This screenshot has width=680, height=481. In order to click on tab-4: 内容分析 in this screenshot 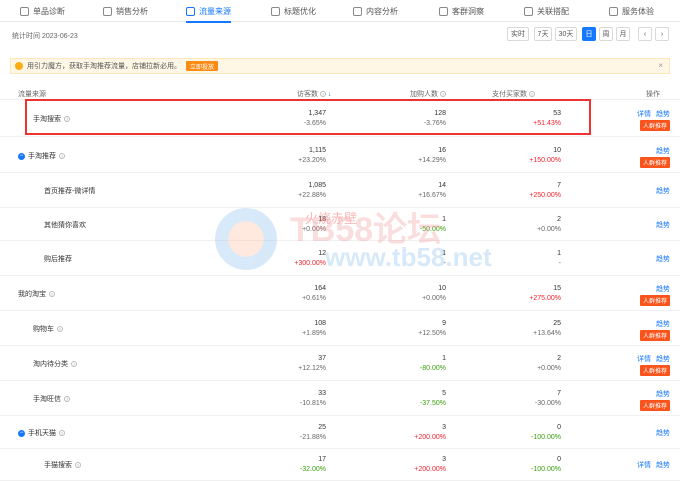, I will do `click(375, 11)`.